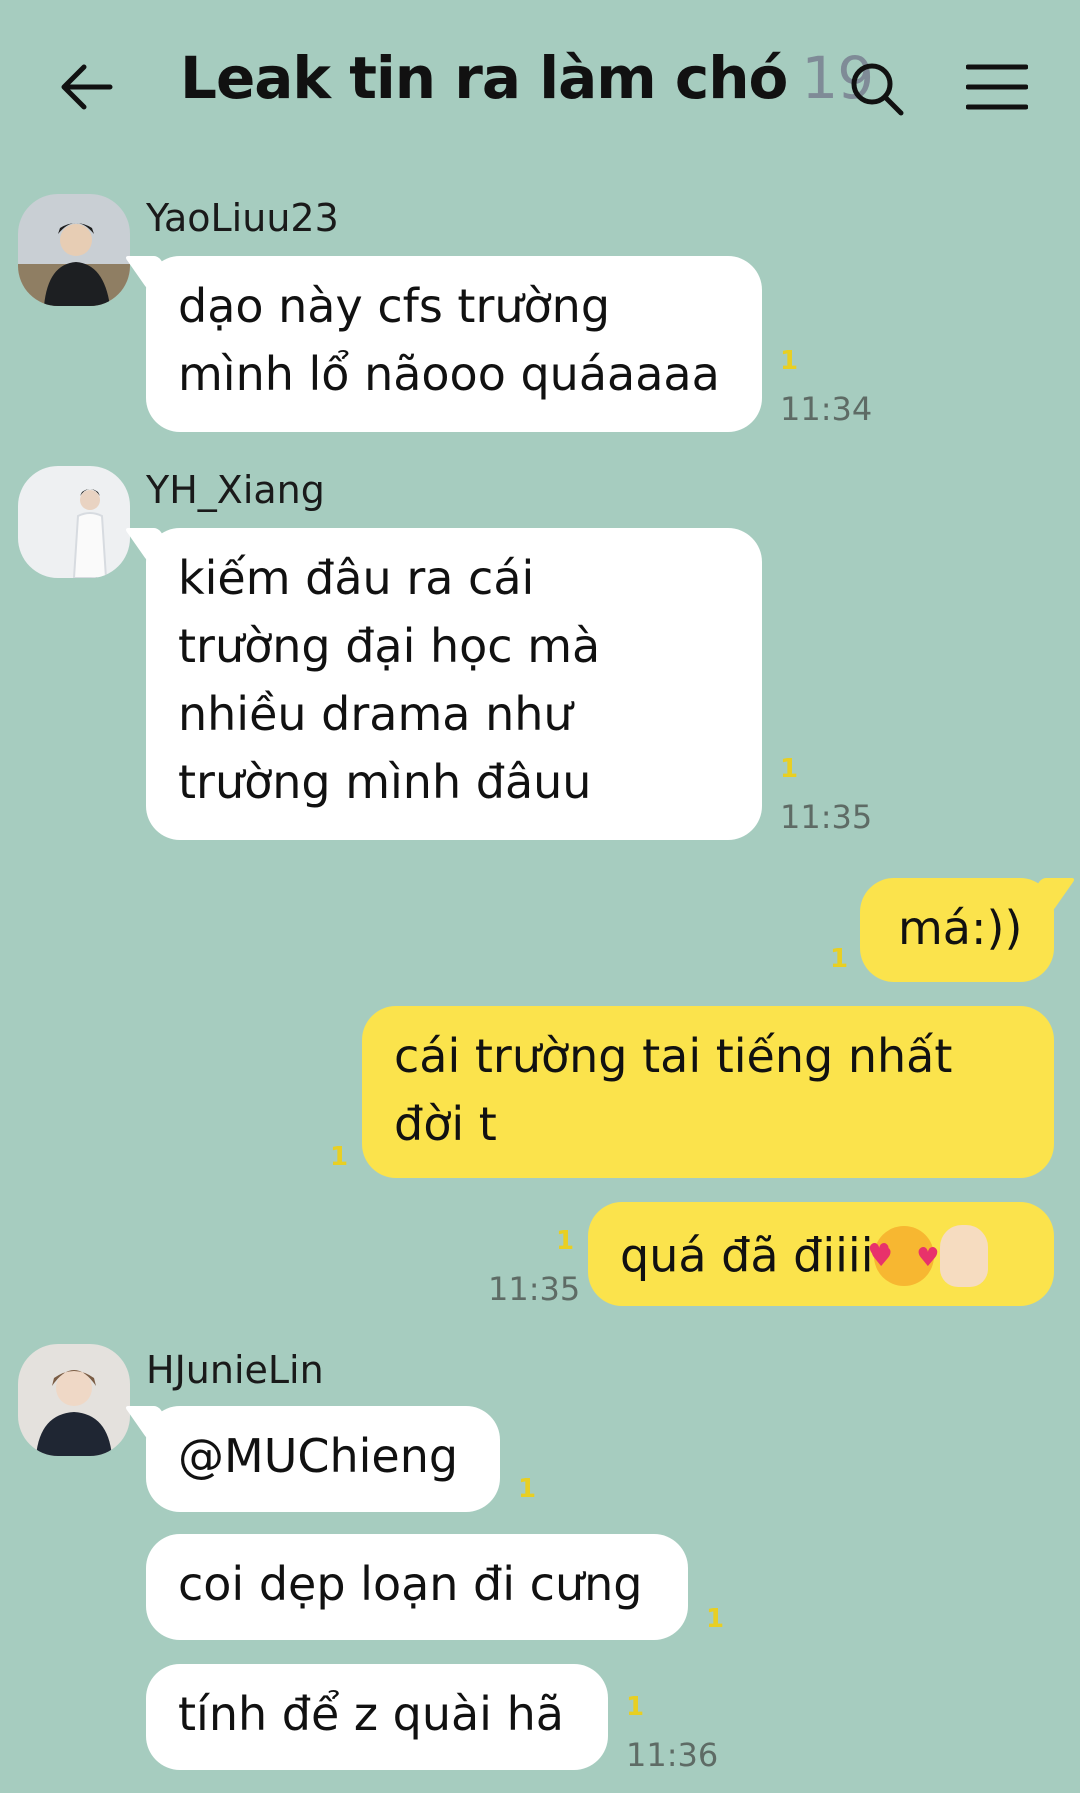  Describe the element at coordinates (394, 306) in the screenshot. I see `message-line: dạo này cfs trường` at that location.